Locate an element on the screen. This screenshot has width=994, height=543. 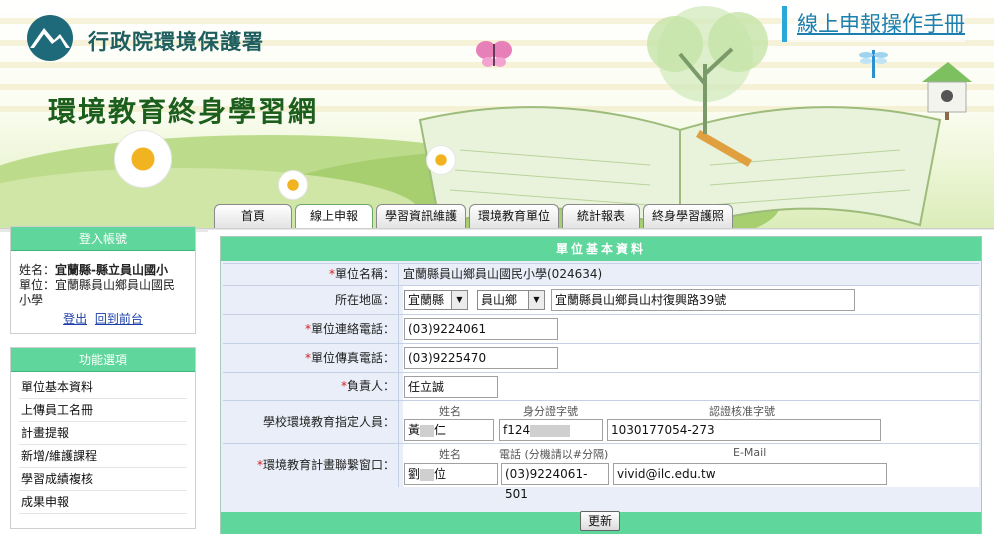
form-title: 單位基本資料 is located at coordinates (601, 249).